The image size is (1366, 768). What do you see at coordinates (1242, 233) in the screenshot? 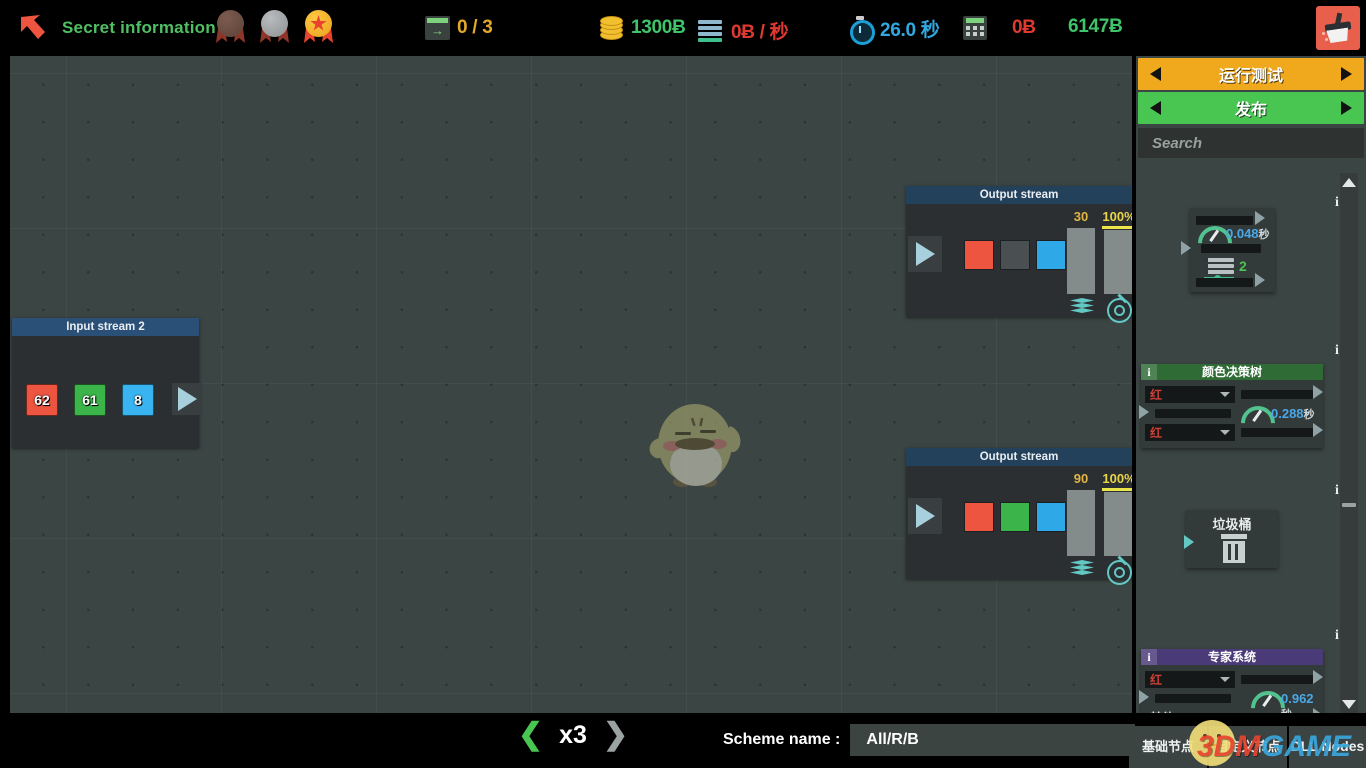
I see `node-time-value: 0.048` at bounding box center [1242, 233].